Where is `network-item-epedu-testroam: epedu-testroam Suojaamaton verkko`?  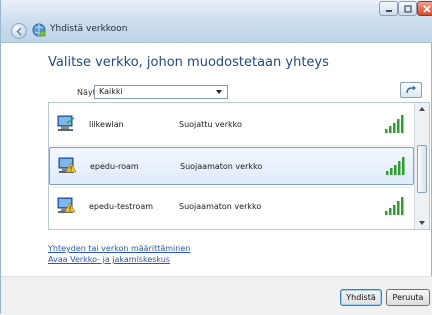
network-item-epedu-testroam: epedu-testroam Suojaamaton verkko is located at coordinates (231, 207).